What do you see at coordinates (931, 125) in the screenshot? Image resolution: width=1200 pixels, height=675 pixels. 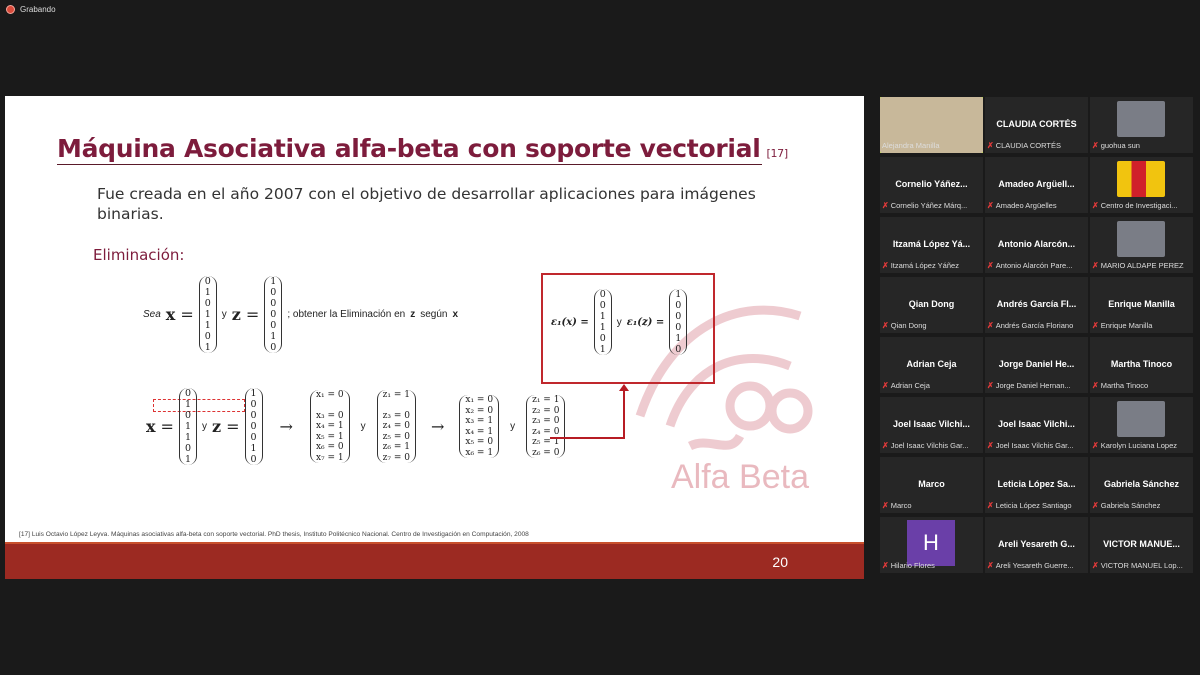 I see `participant-tile: Alejandra Manilla` at bounding box center [931, 125].